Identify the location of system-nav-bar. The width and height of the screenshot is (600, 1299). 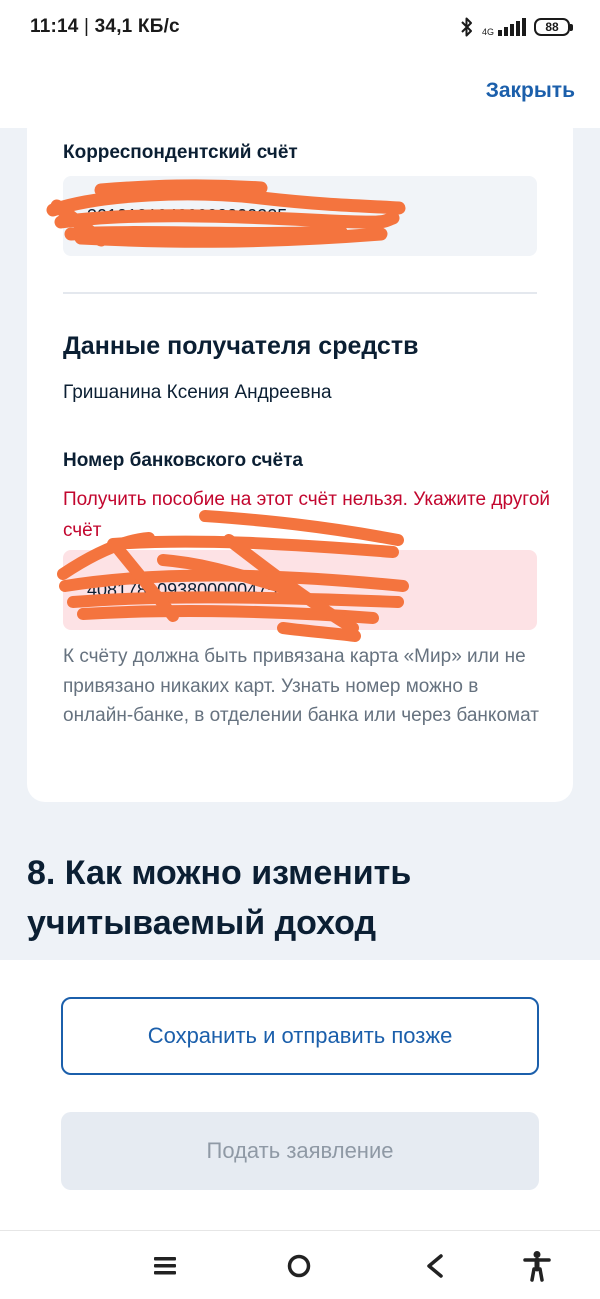
(300, 1264).